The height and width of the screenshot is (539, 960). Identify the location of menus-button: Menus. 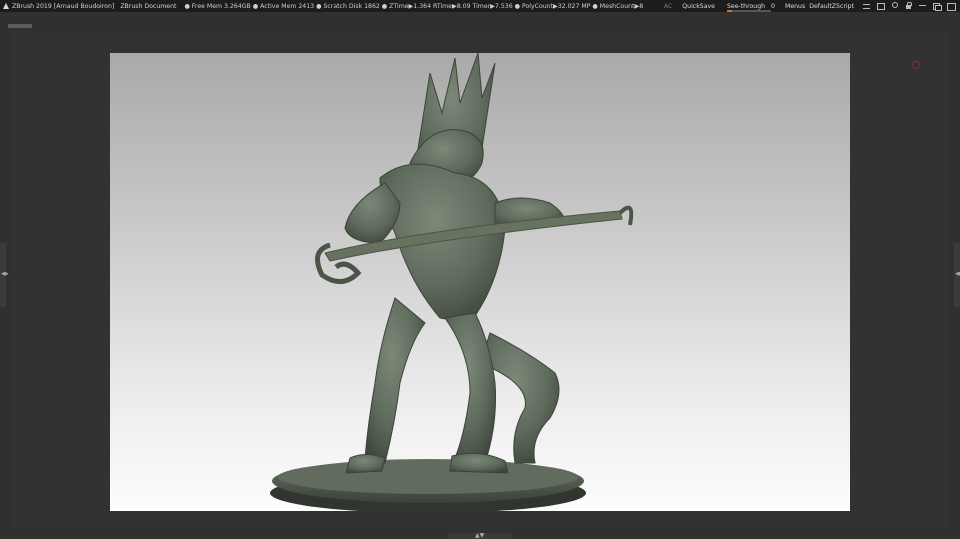
(795, 6).